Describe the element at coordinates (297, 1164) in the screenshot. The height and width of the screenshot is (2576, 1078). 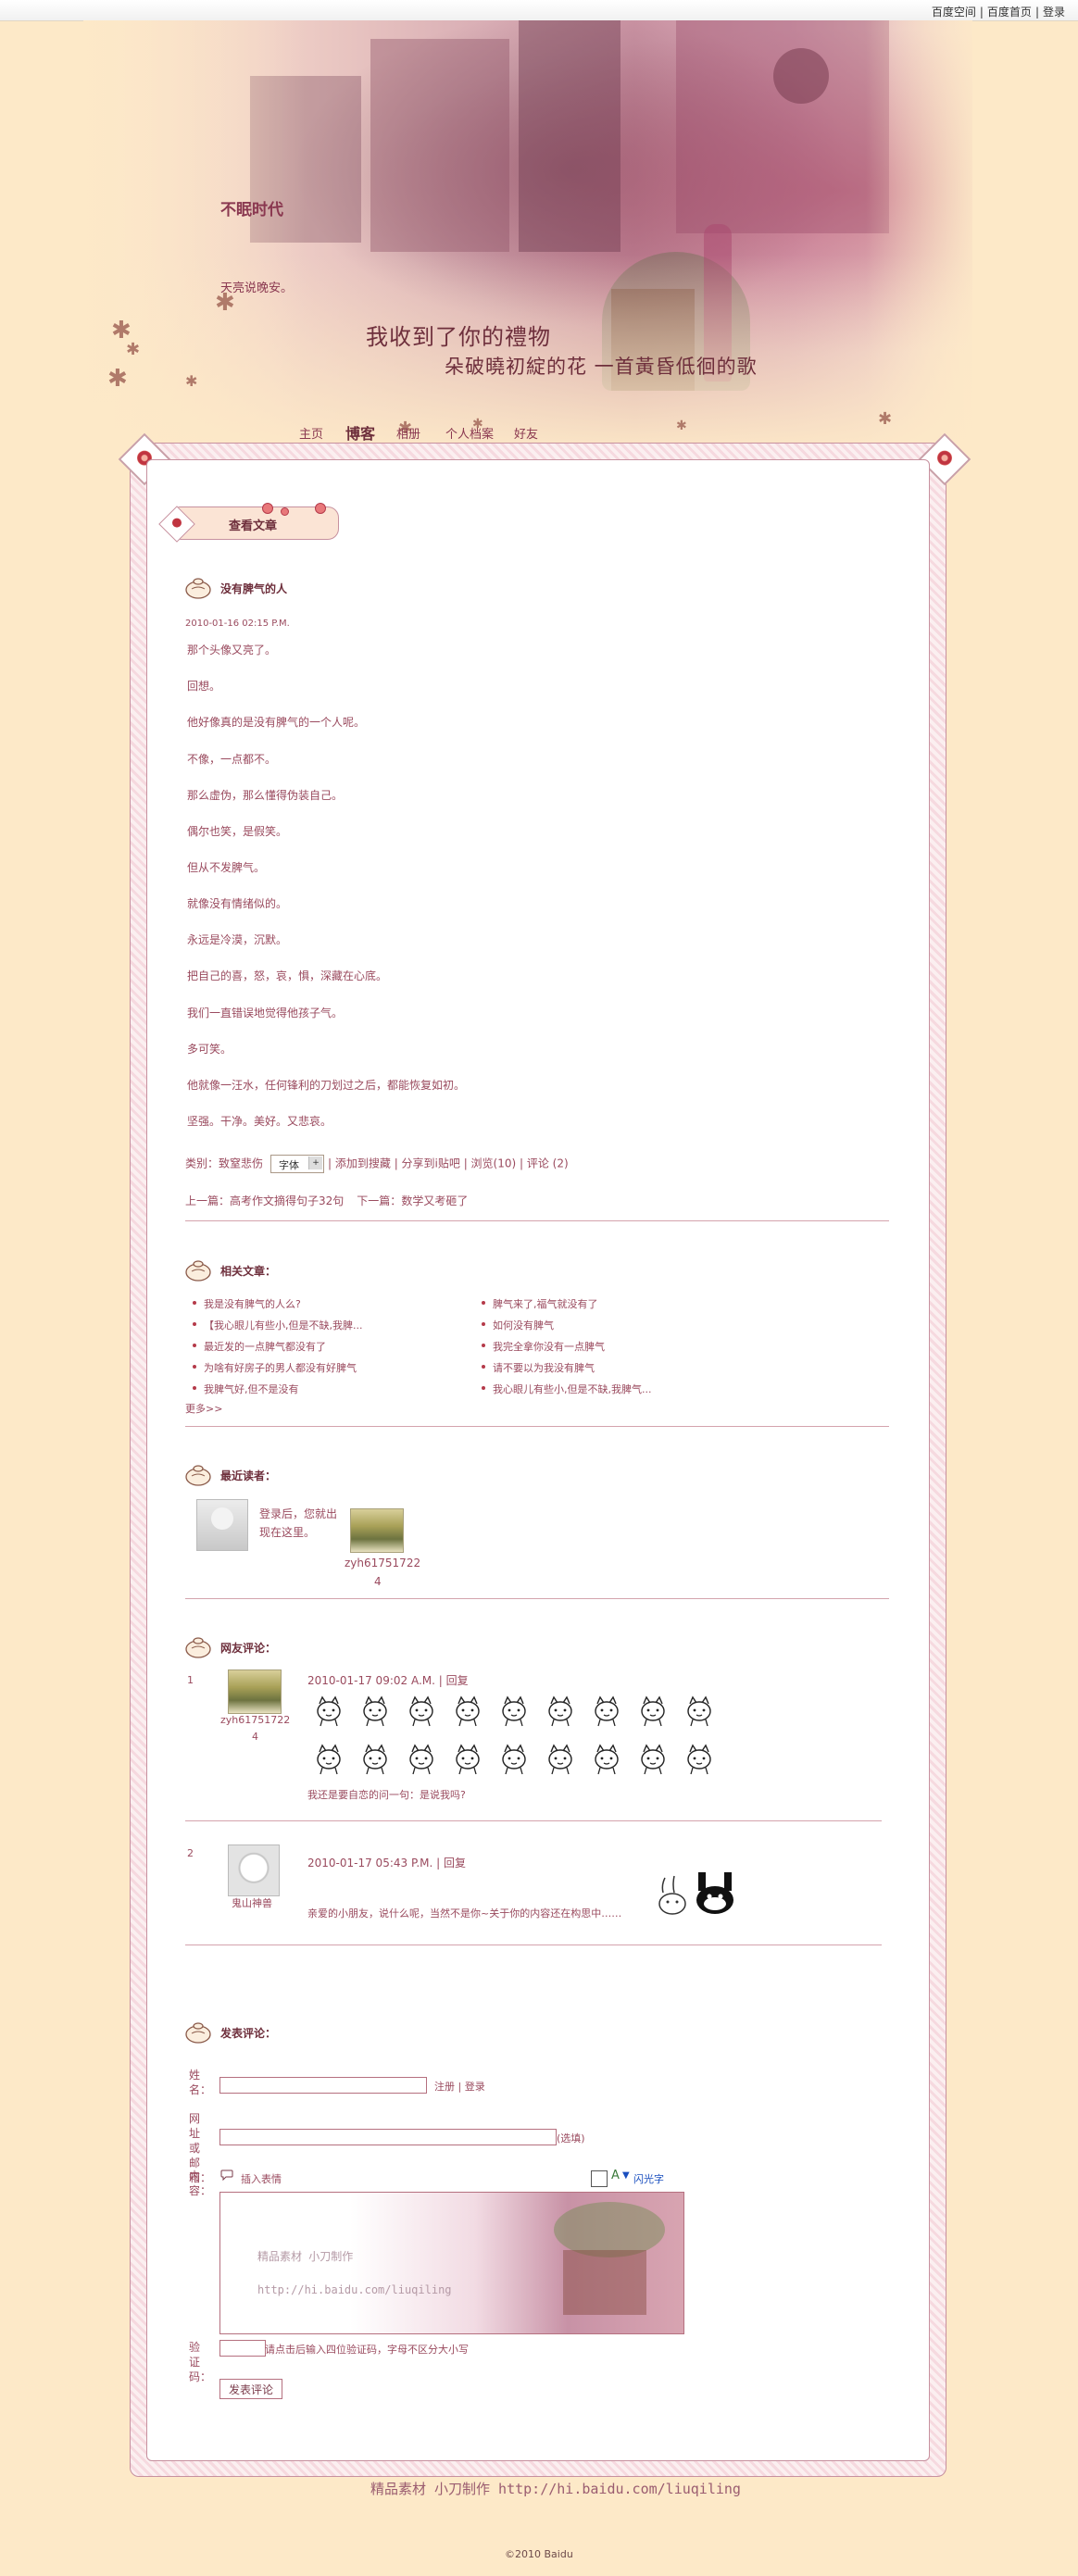
I see `font-size-select: 字体 +` at that location.